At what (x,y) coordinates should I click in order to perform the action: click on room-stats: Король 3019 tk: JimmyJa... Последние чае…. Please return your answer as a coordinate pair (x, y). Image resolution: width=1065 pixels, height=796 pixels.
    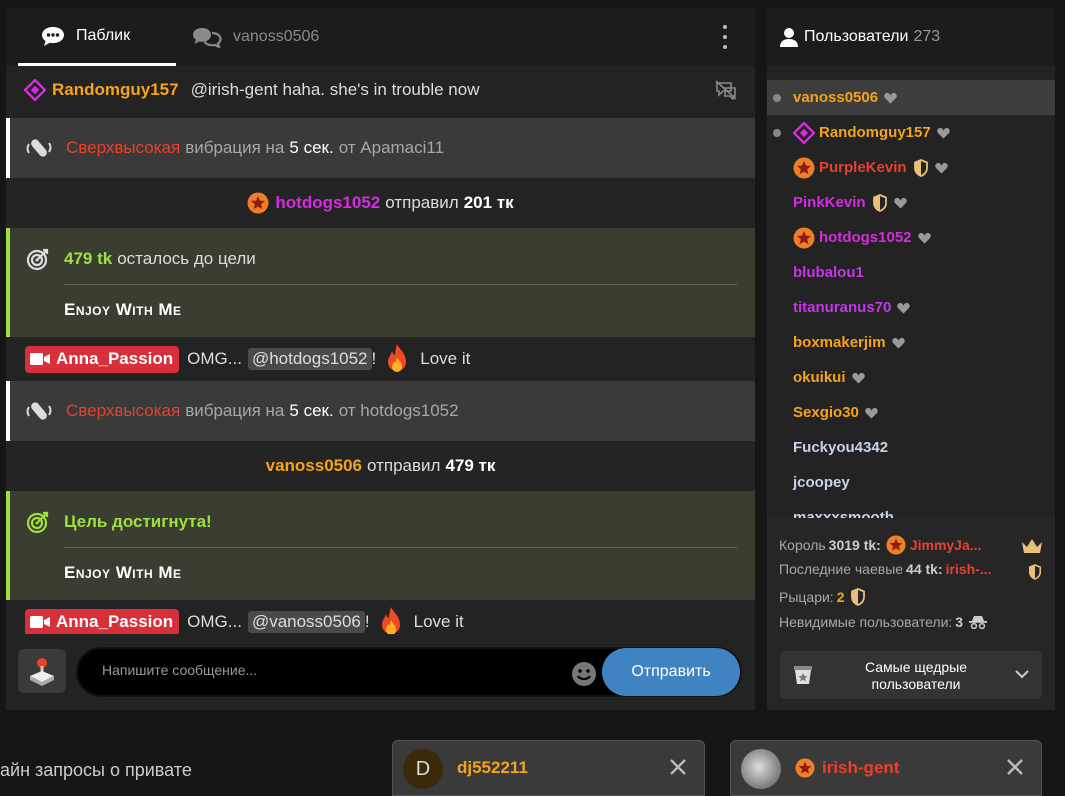
    Looking at the image, I should click on (911, 614).